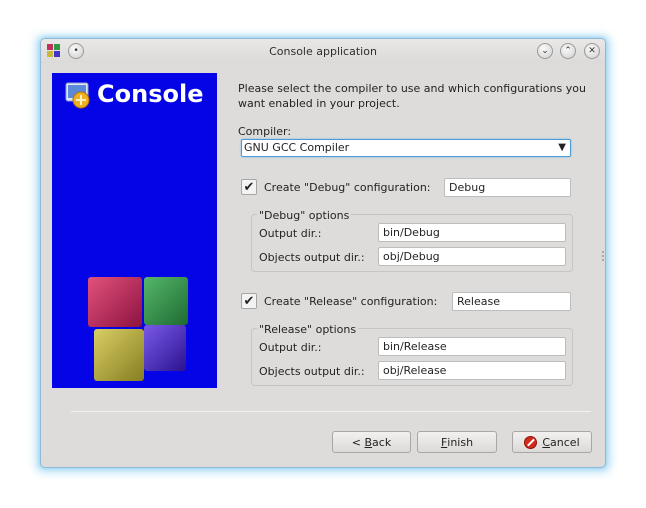  What do you see at coordinates (150, 94) in the screenshot?
I see `banner-title: Console` at bounding box center [150, 94].